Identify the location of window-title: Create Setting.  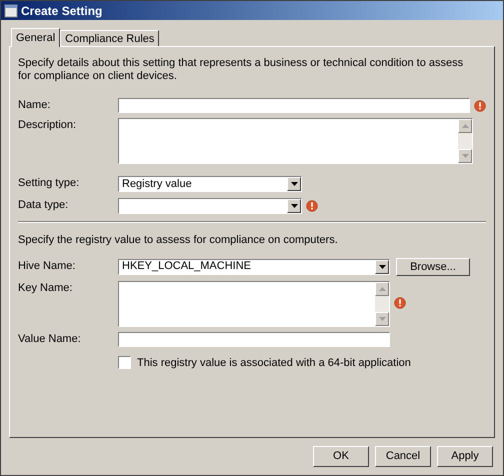
(61, 11).